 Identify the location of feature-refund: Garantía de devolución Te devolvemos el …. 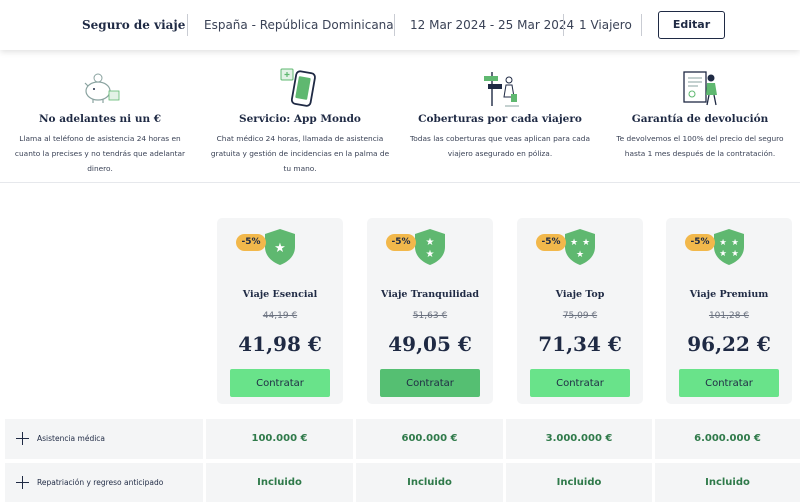
(700, 116).